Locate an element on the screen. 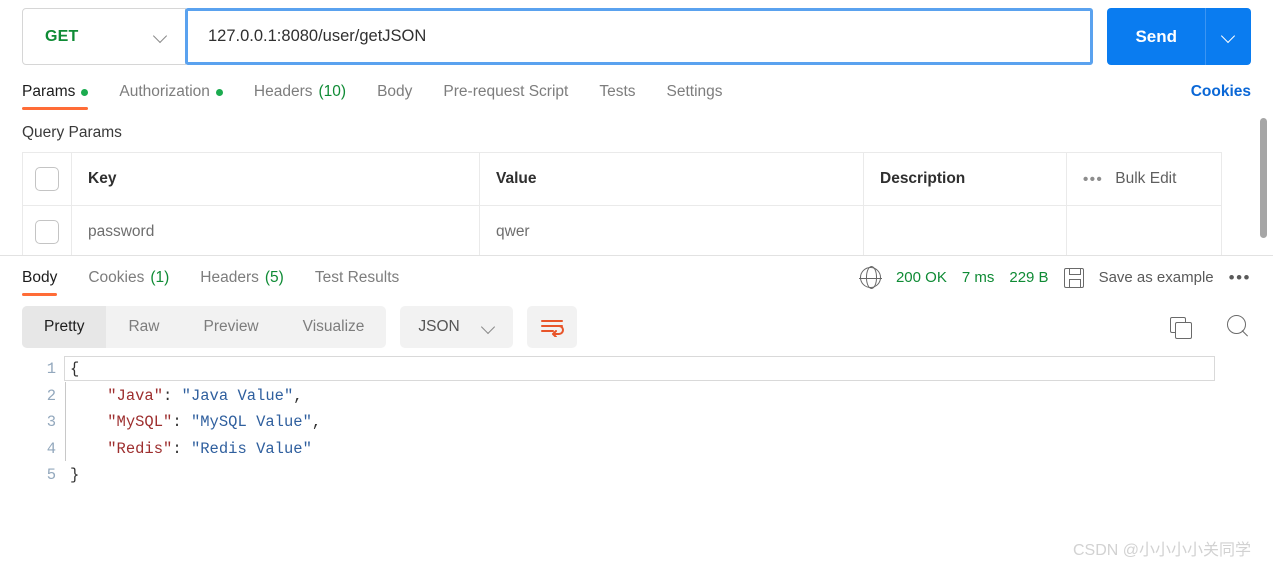 The width and height of the screenshot is (1273, 570). globe-icon is located at coordinates (870, 277).